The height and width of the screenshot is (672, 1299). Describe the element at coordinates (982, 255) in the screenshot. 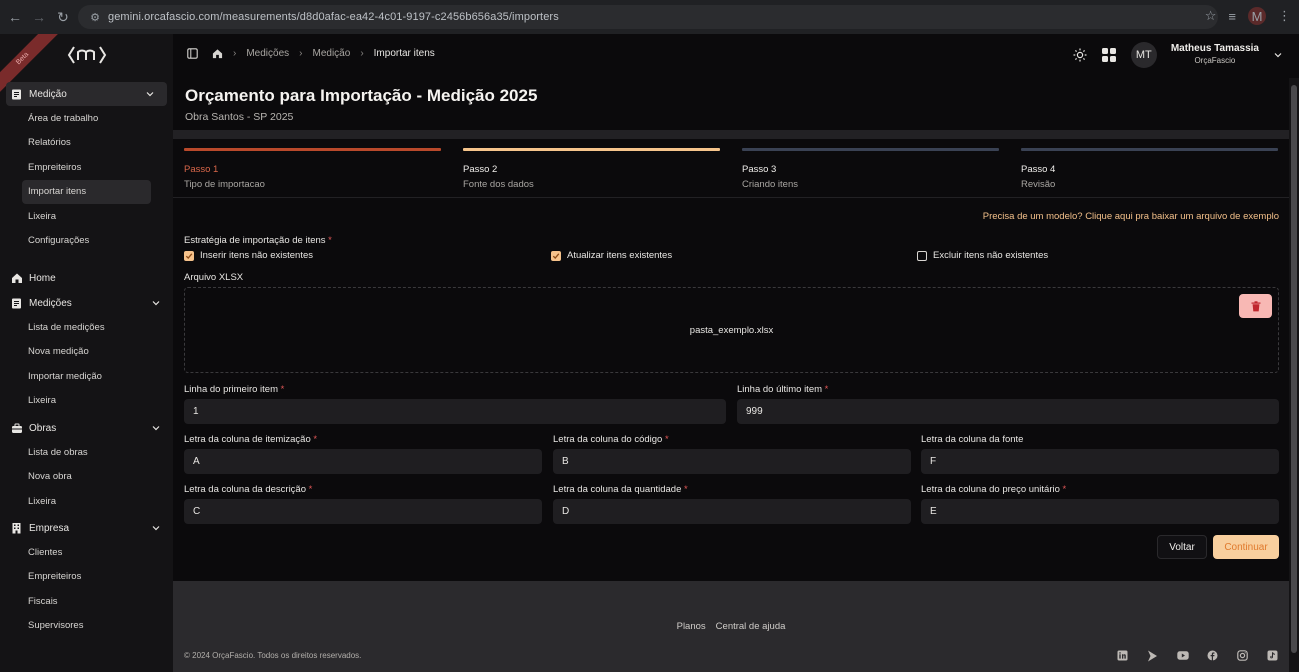

I see `check-delete: Excluir itens não existentes` at that location.